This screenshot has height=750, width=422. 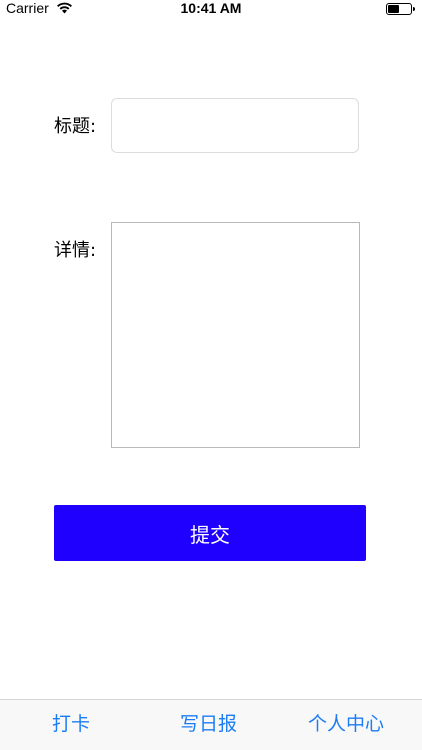 I want to click on submit-button: 提交, so click(x=210, y=533).